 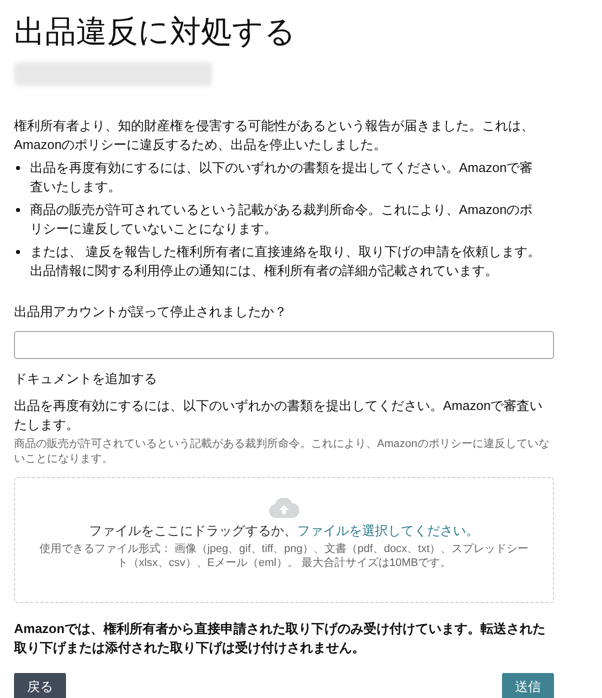 What do you see at coordinates (282, 452) in the screenshot?
I see `documents-hint: 商品の販売が許可されているという記載がある裁判所命令。これにより、Amazonのポリシーに違反していないことになります。` at bounding box center [282, 452].